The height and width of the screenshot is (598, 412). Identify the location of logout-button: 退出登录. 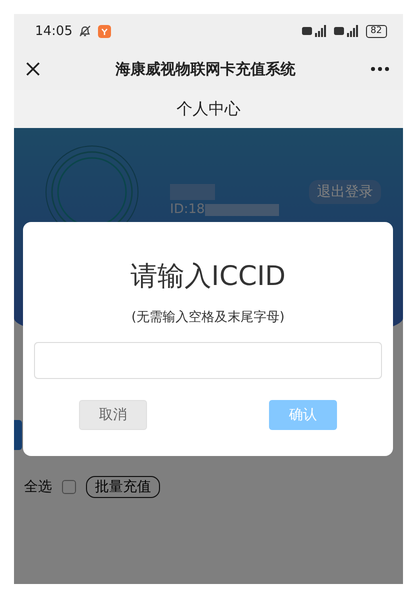
(344, 192).